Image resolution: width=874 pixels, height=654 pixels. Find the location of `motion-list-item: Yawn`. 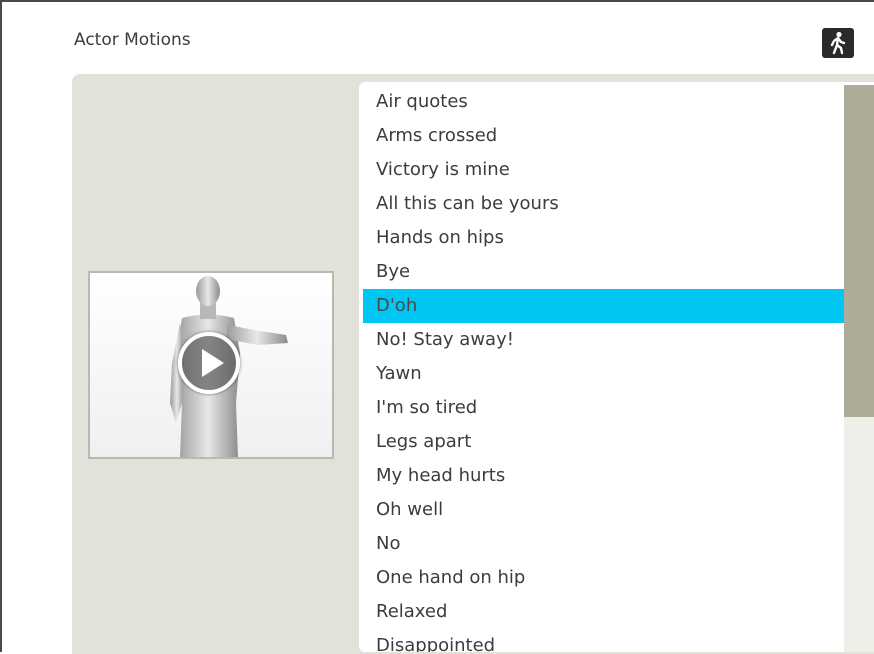

motion-list-item: Yawn is located at coordinates (603, 374).